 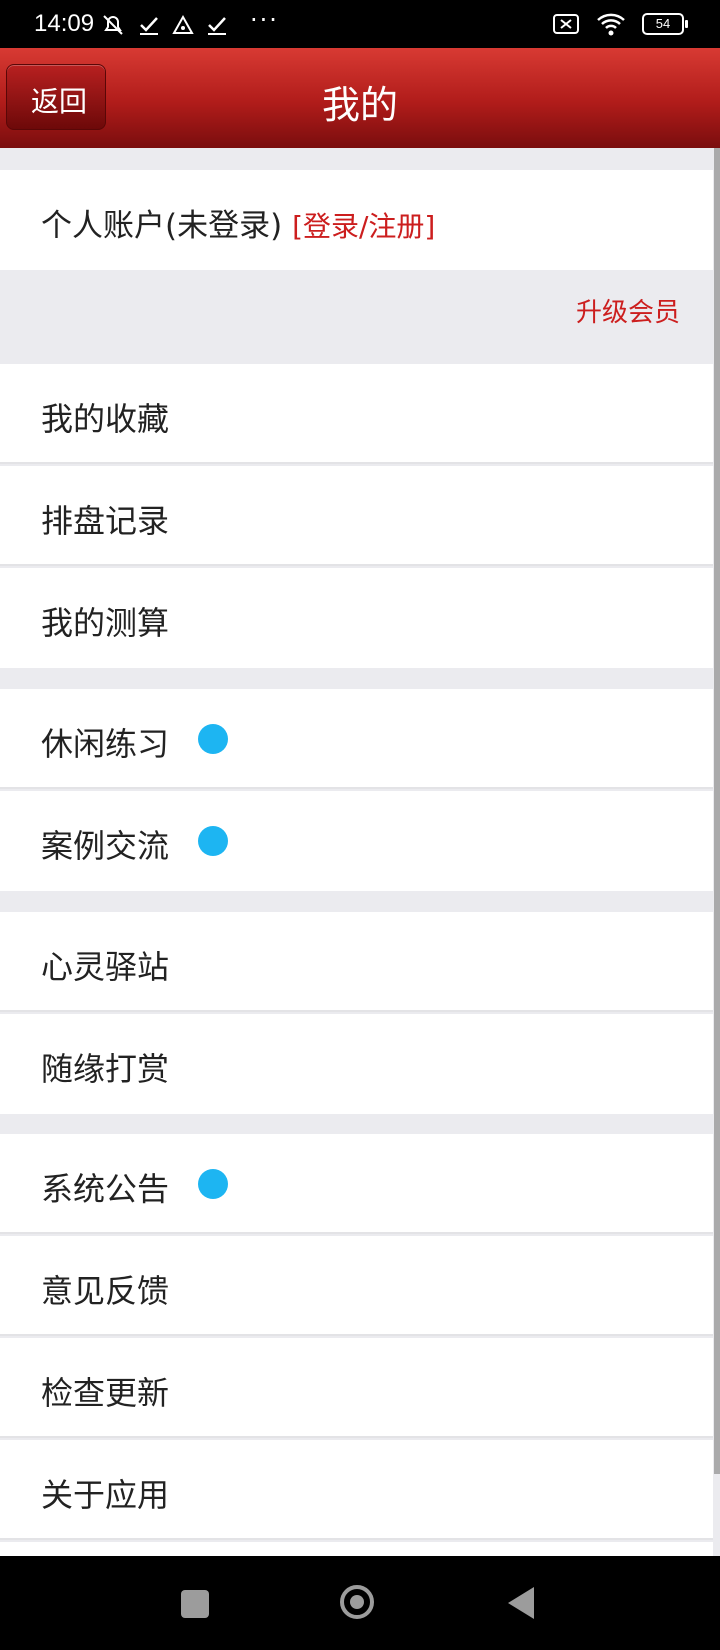 What do you see at coordinates (105, 623) in the screenshot?
I see `menu-item-label: 我的测算` at bounding box center [105, 623].